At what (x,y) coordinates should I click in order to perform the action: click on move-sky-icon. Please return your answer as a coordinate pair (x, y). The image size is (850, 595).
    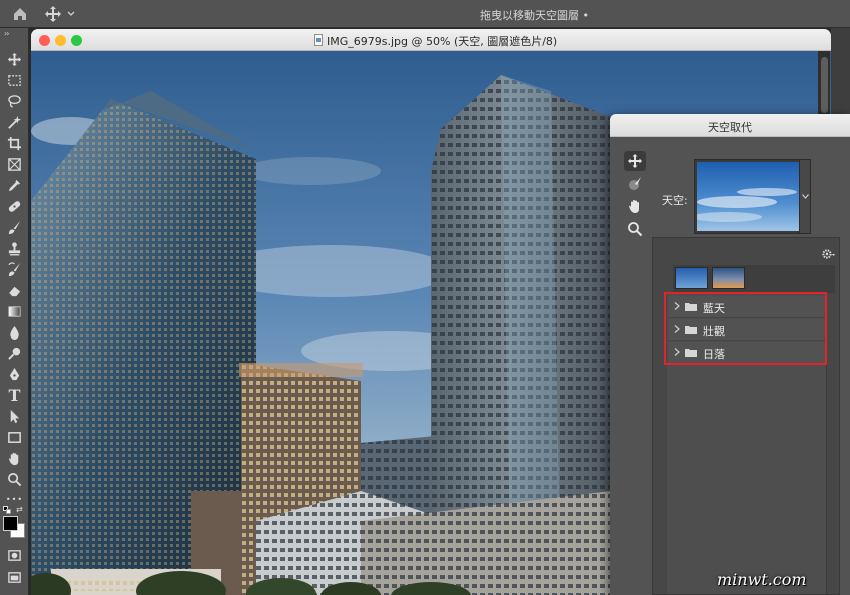
    Looking at the image, I should click on (635, 161).